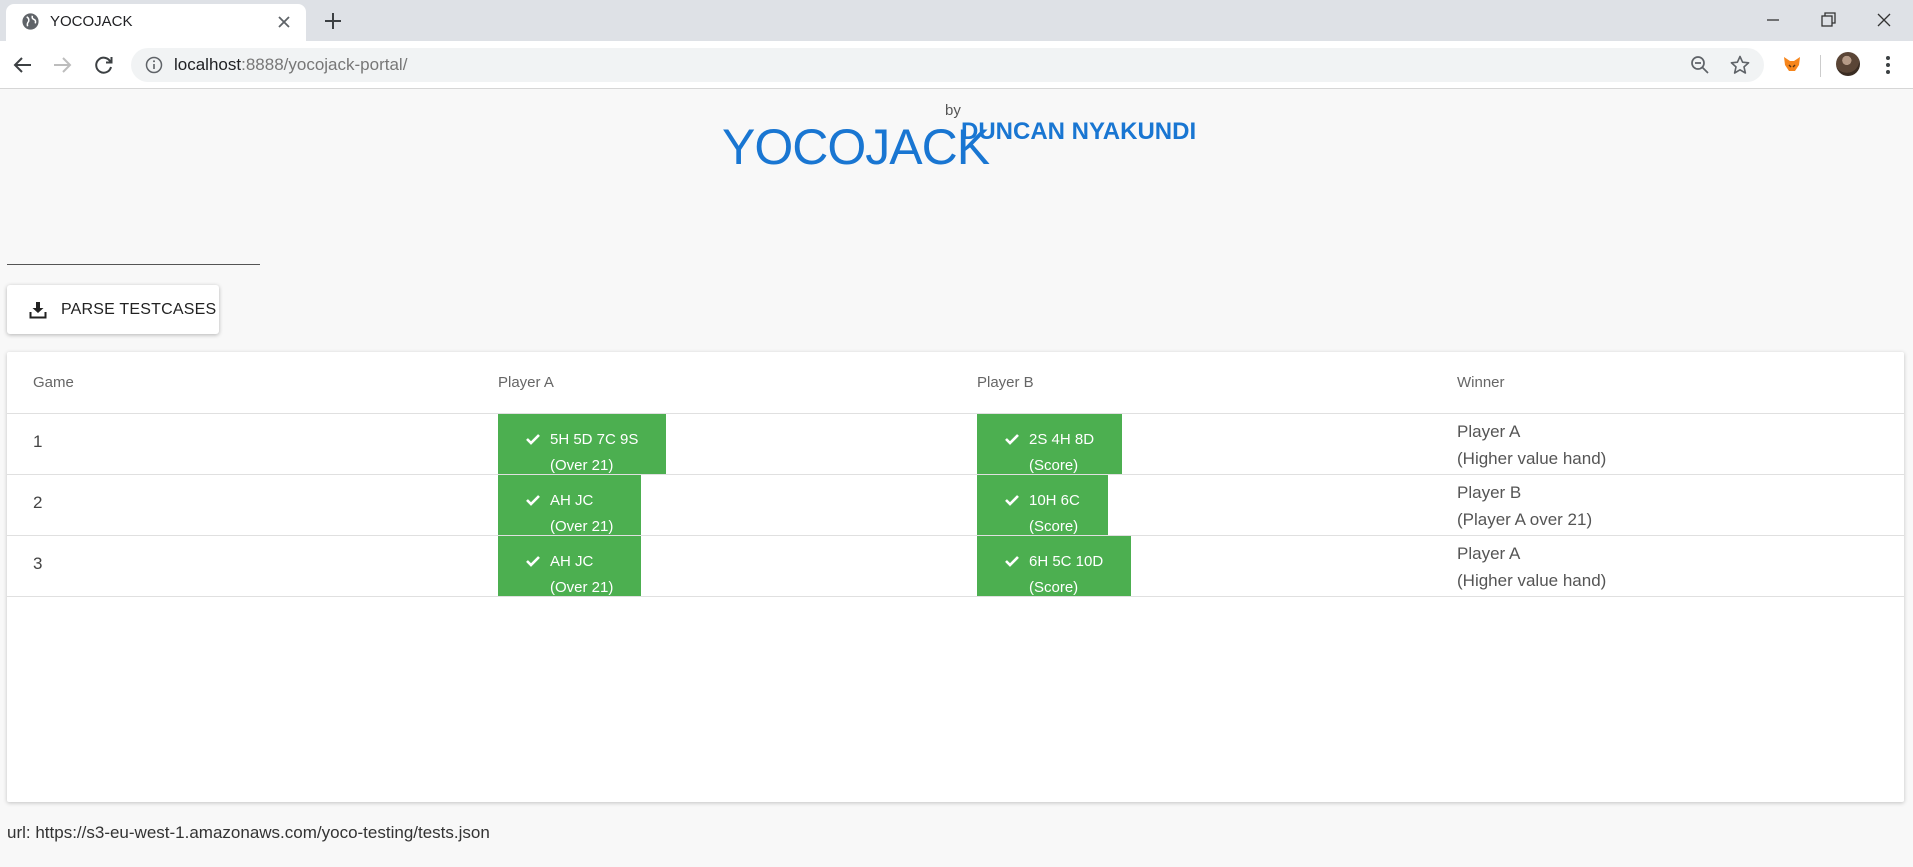  What do you see at coordinates (139, 309) in the screenshot?
I see `parse-testcases-label: PARSE TESTCASES` at bounding box center [139, 309].